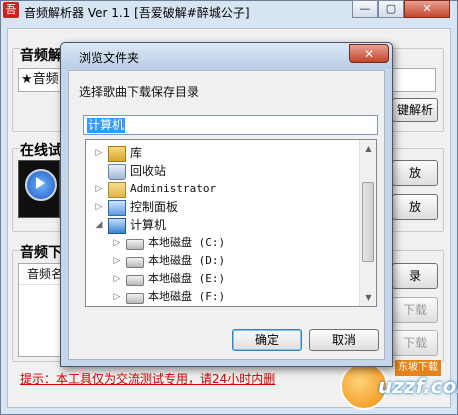 The height and width of the screenshot is (415, 458). What do you see at coordinates (369, 53) in the screenshot?
I see `dialog-close-button: ✕` at bounding box center [369, 53].